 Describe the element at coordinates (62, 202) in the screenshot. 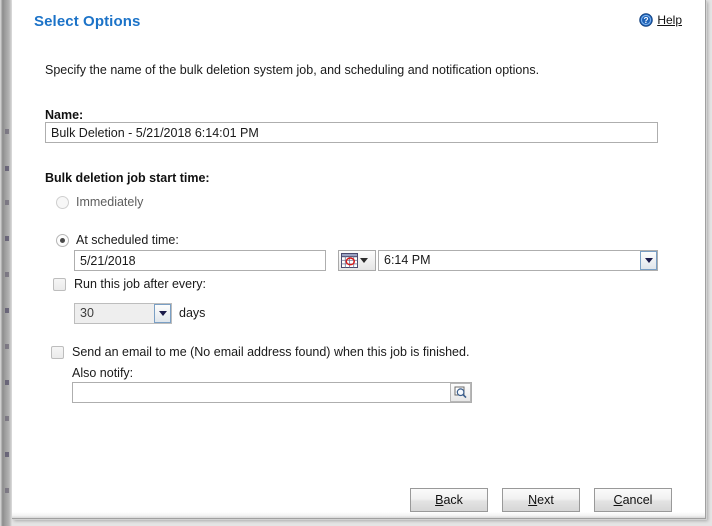

I see `radio-immediately-indicator` at that location.